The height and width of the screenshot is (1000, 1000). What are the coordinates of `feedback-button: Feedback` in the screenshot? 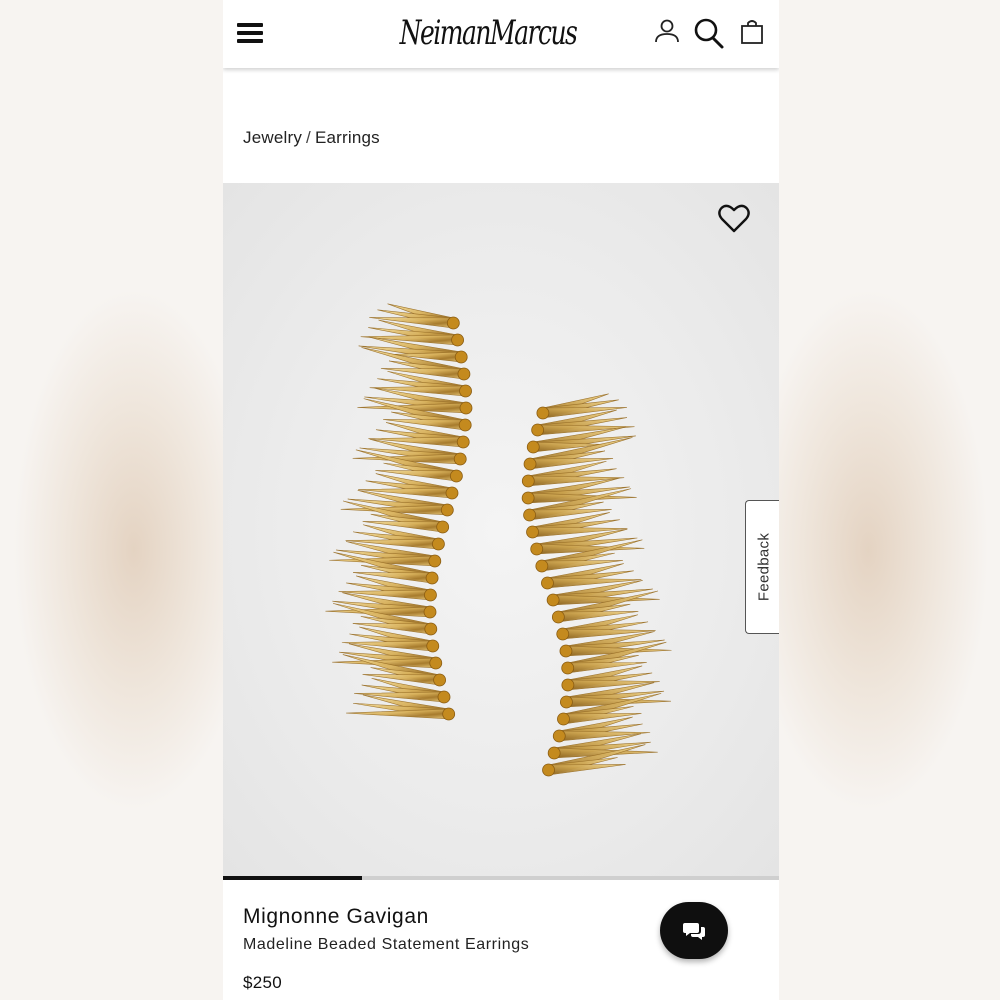 It's located at (762, 567).